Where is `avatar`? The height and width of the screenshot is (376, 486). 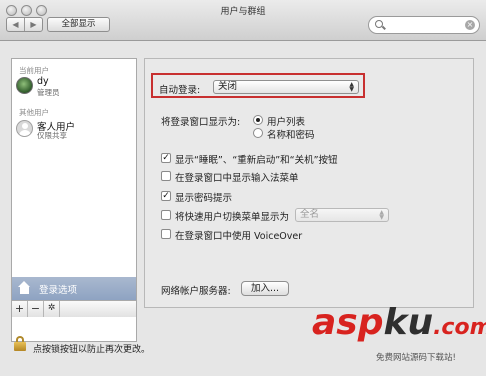 avatar is located at coordinates (24, 85).